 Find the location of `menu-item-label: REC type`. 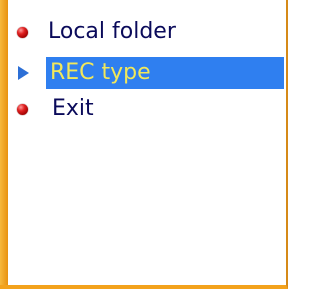

menu-item-label: REC type is located at coordinates (100, 72).